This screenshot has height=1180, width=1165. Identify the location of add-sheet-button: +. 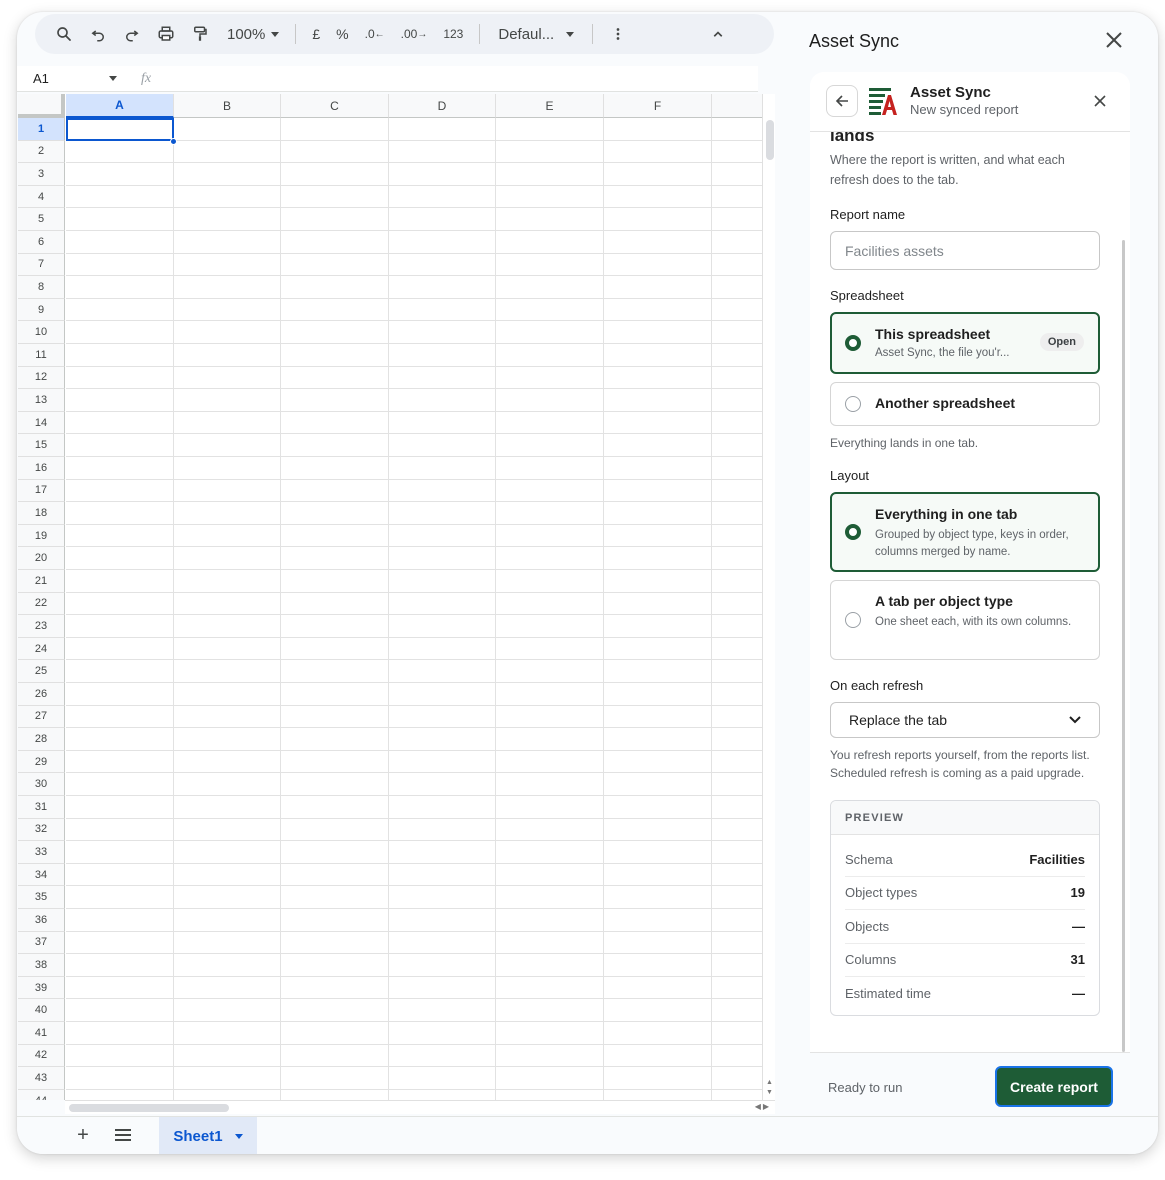
(83, 1135).